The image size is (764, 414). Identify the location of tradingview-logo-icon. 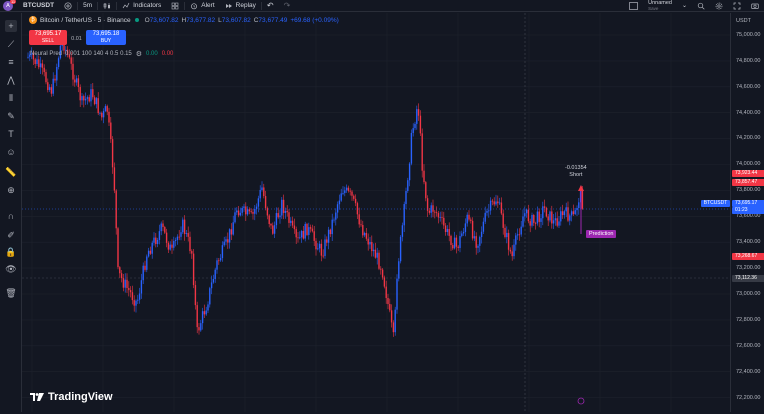
(37, 397).